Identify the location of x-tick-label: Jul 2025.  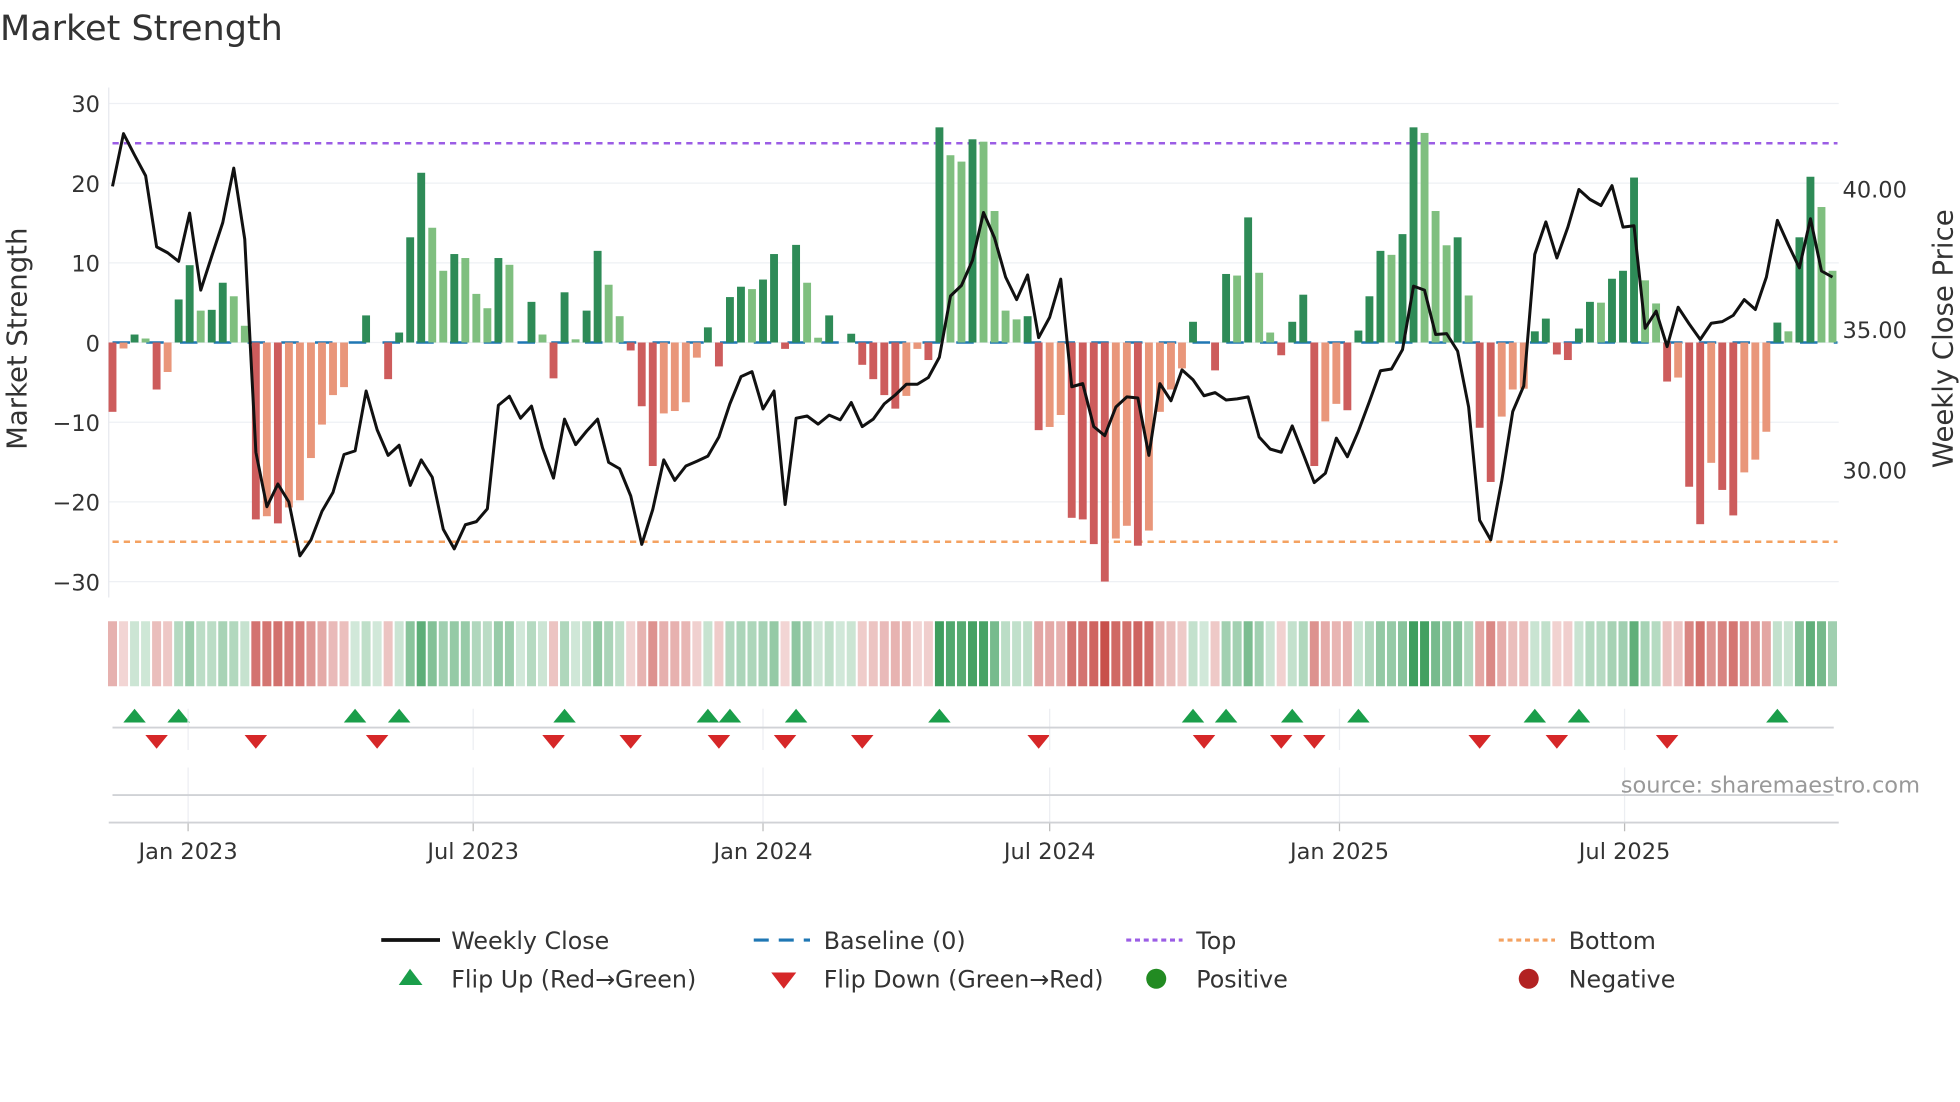
(1624, 852).